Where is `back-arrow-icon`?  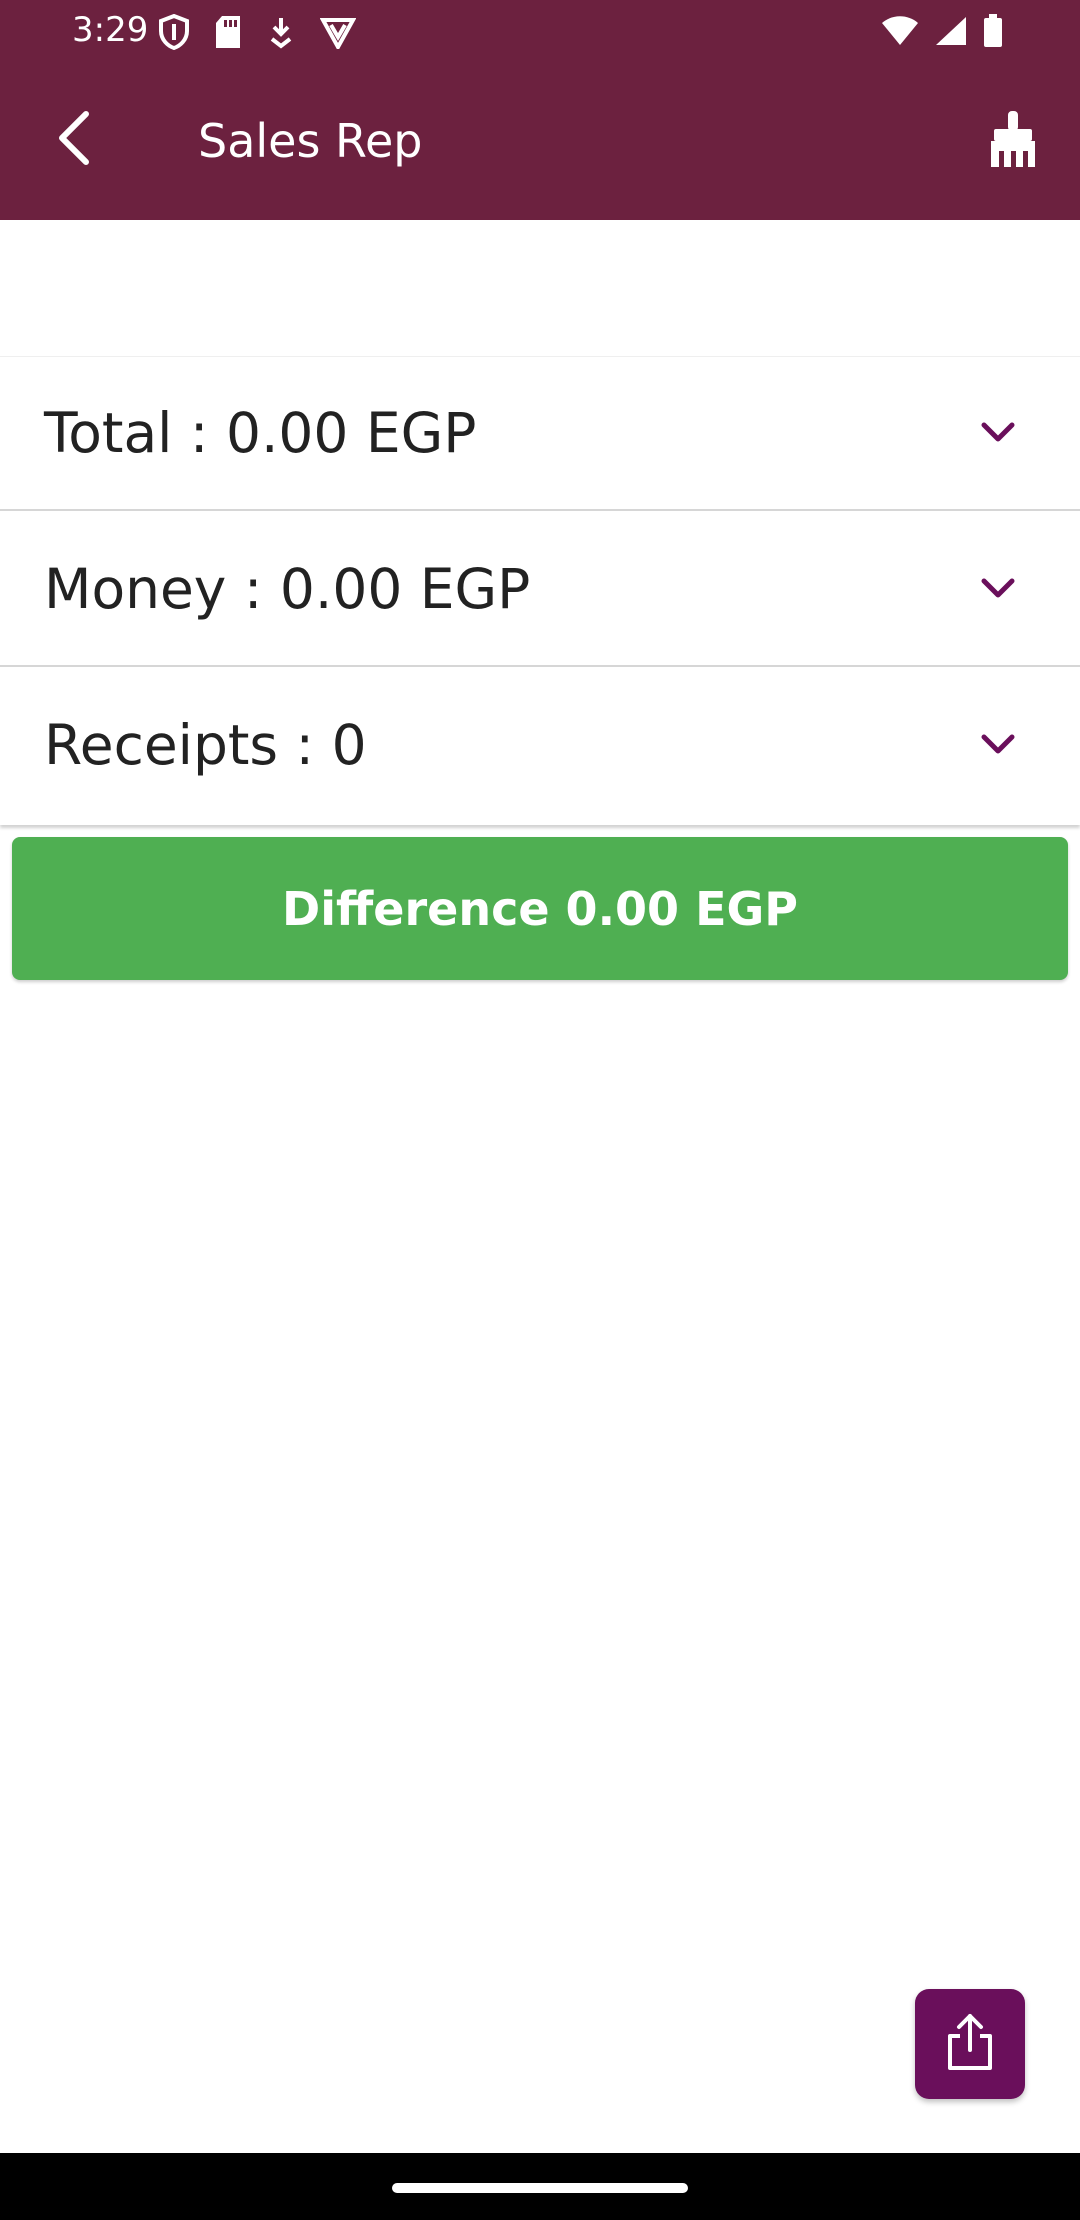 back-arrow-icon is located at coordinates (74, 140).